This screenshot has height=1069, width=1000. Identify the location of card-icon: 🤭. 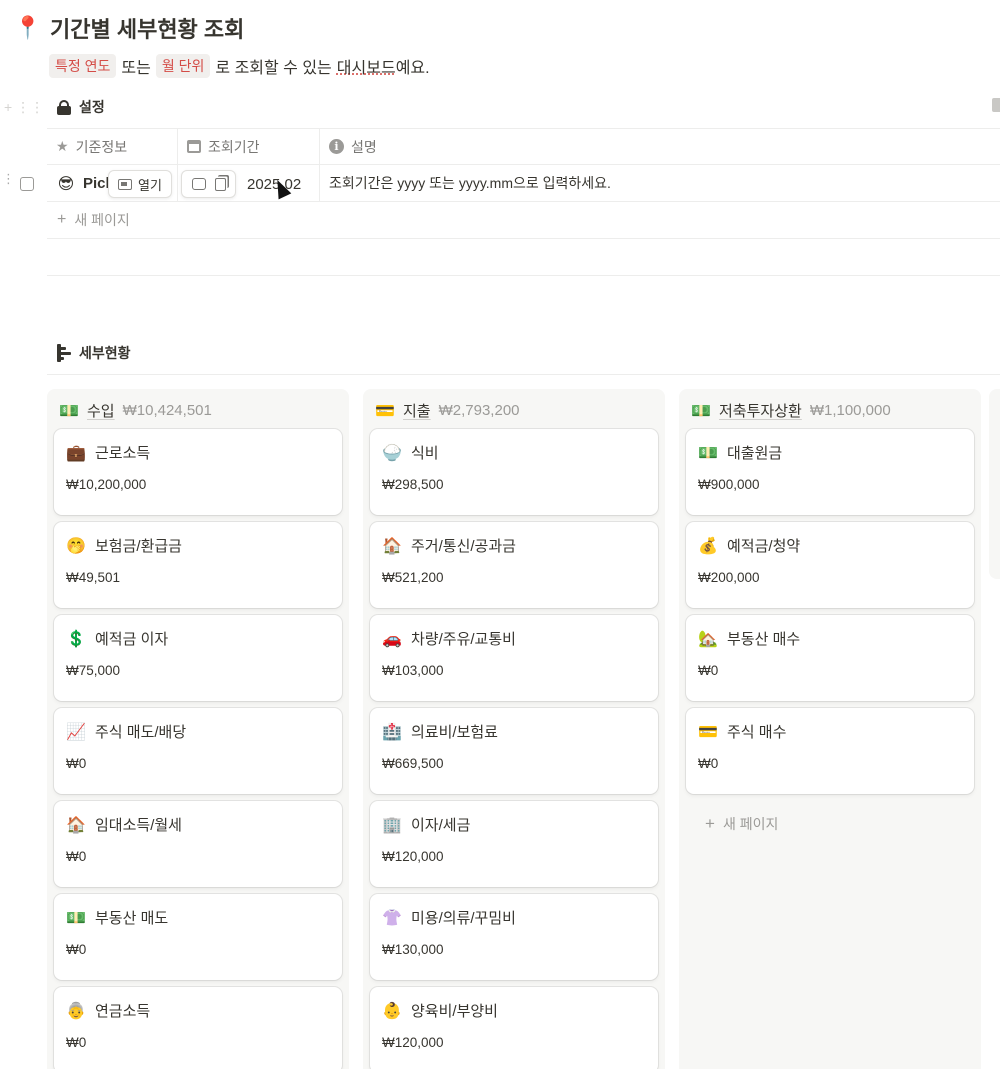
(76, 545).